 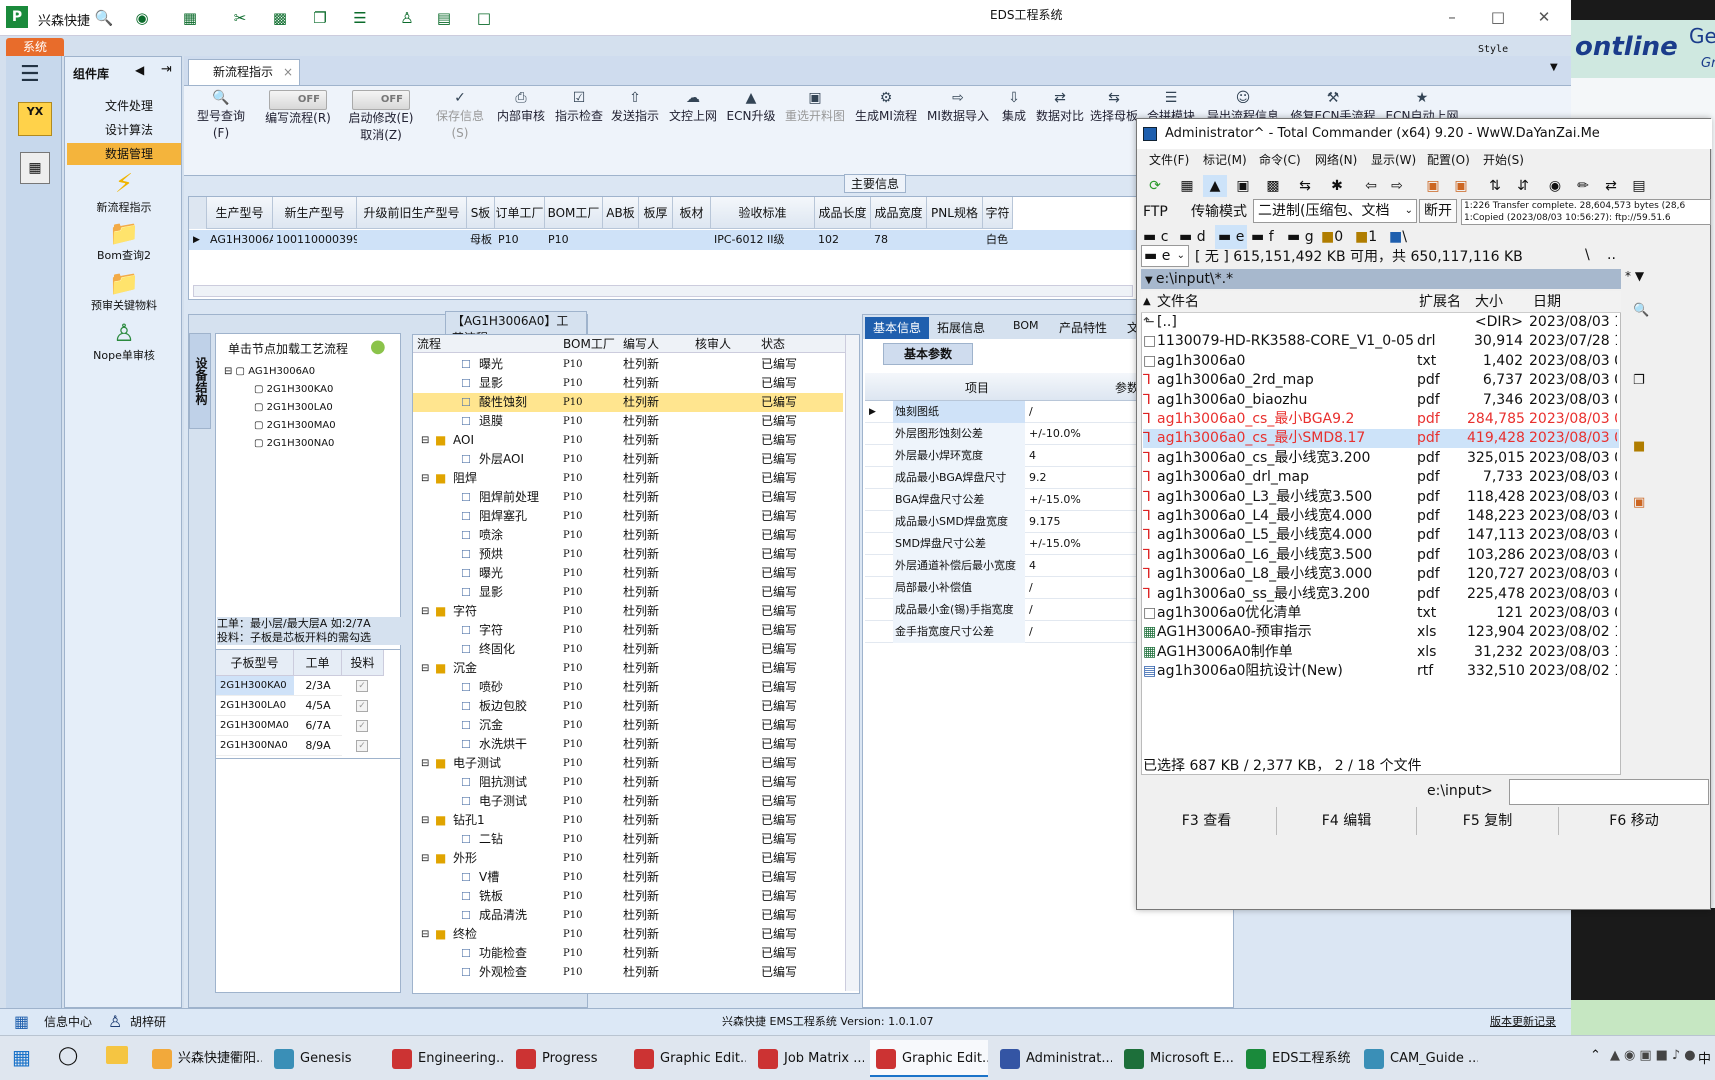 What do you see at coordinates (298, 100) in the screenshot?
I see `off-toggle: OFF` at bounding box center [298, 100].